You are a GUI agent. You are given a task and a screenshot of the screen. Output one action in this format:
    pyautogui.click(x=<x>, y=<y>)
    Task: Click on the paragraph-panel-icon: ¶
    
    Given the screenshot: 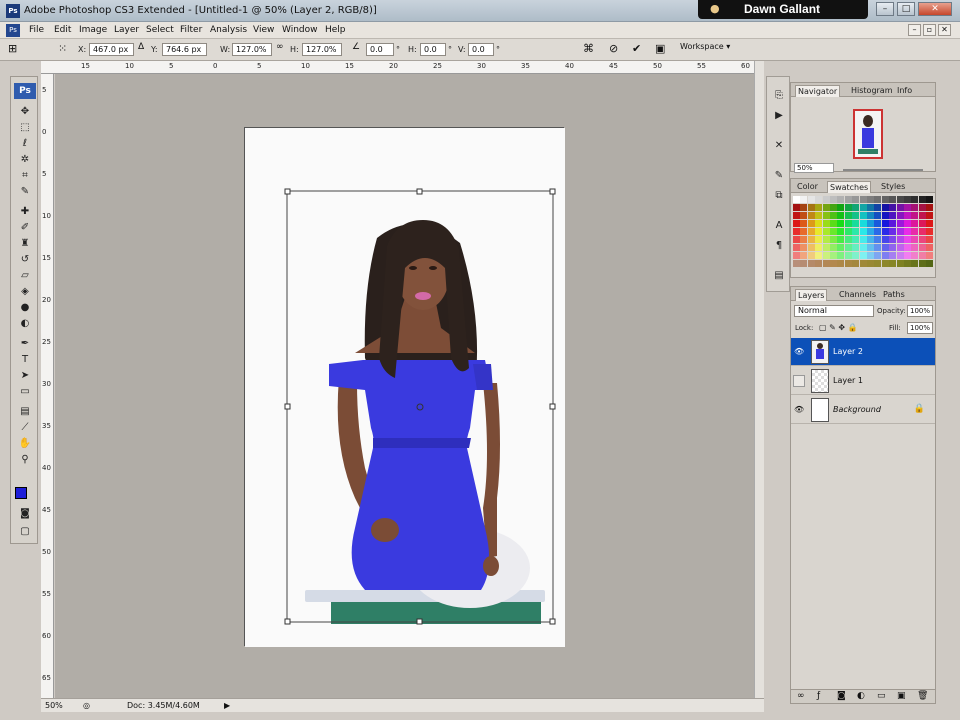 What is the action you would take?
    pyautogui.click(x=779, y=246)
    